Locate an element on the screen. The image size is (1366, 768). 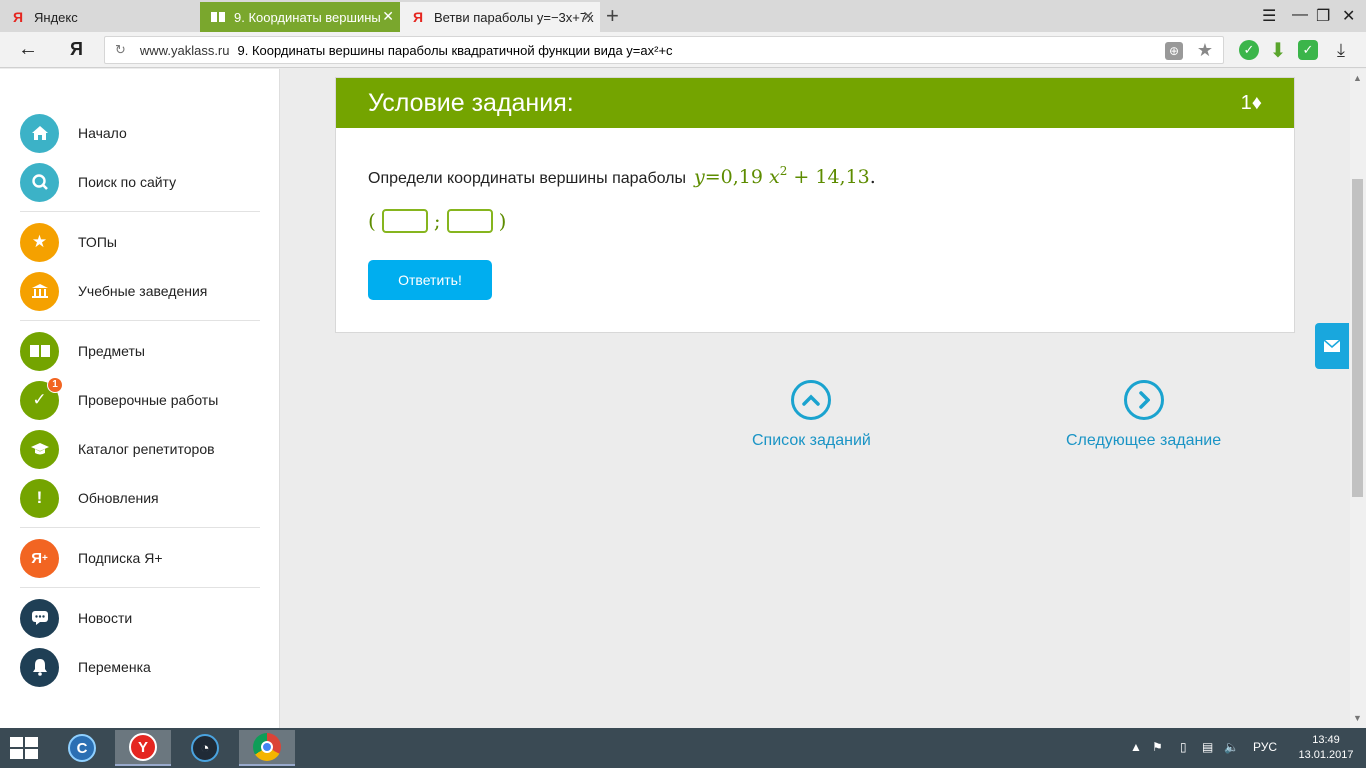
scroll-up-icon: ▲ is located at coordinates (1357, 78).